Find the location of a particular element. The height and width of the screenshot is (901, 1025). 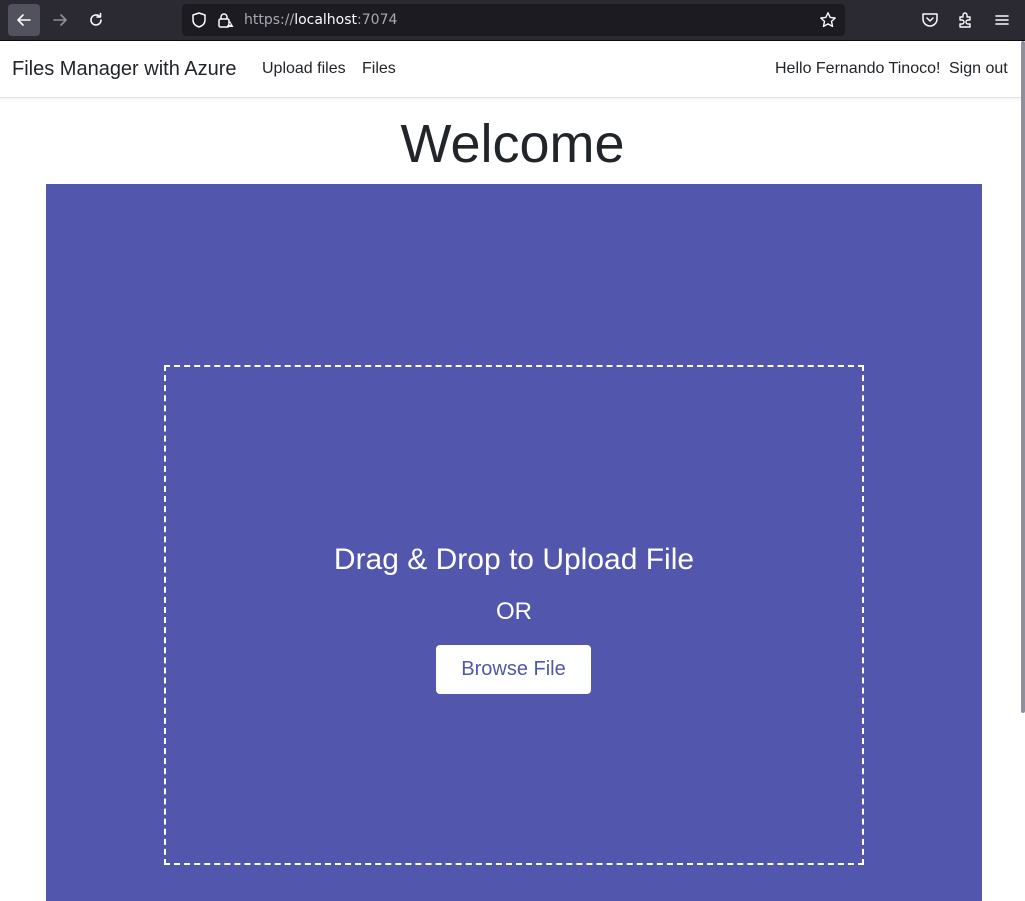

nav-files: Files is located at coordinates (379, 69).